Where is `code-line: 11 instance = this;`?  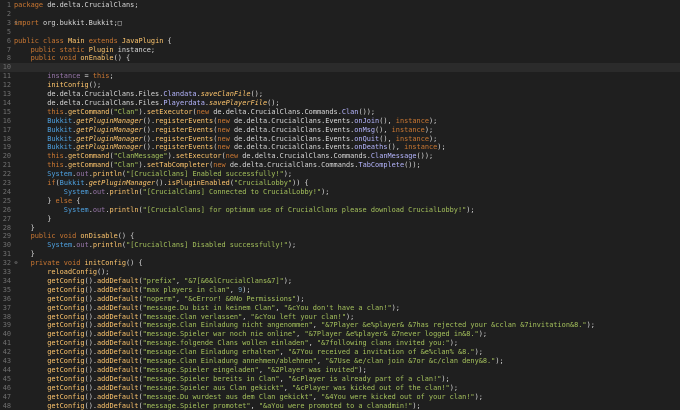 code-line: 11 instance = this; is located at coordinates (340, 76).